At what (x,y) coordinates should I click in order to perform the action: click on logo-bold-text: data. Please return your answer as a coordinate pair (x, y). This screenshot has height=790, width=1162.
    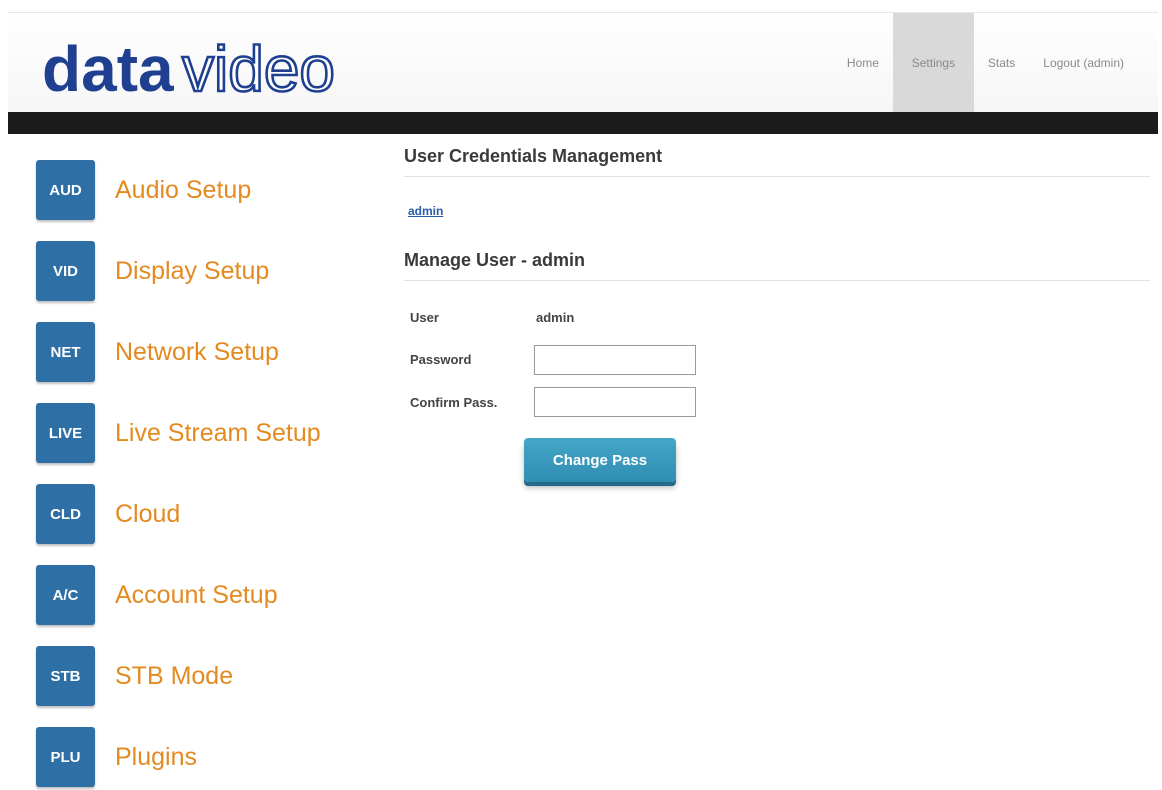
    Looking at the image, I should click on (108, 70).